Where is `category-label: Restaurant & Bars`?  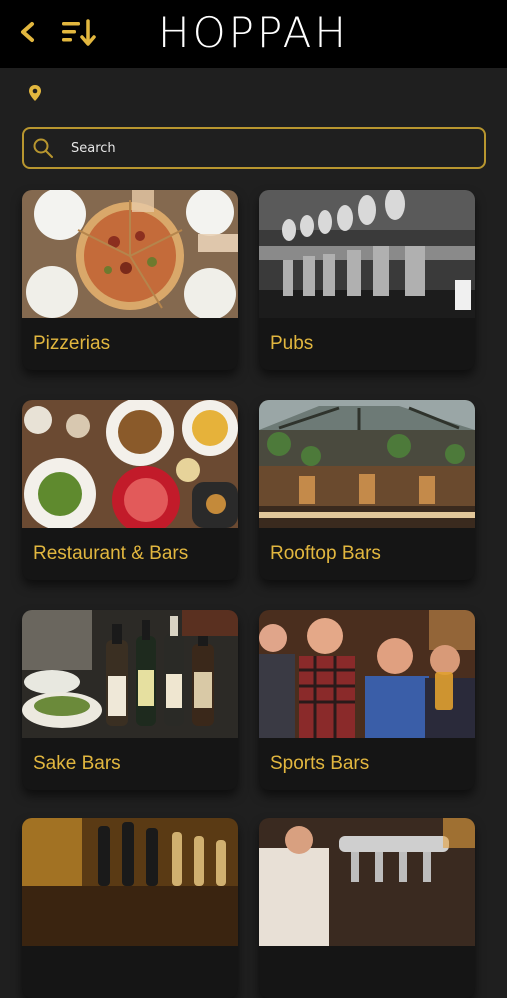 category-label: Restaurant & Bars is located at coordinates (111, 553).